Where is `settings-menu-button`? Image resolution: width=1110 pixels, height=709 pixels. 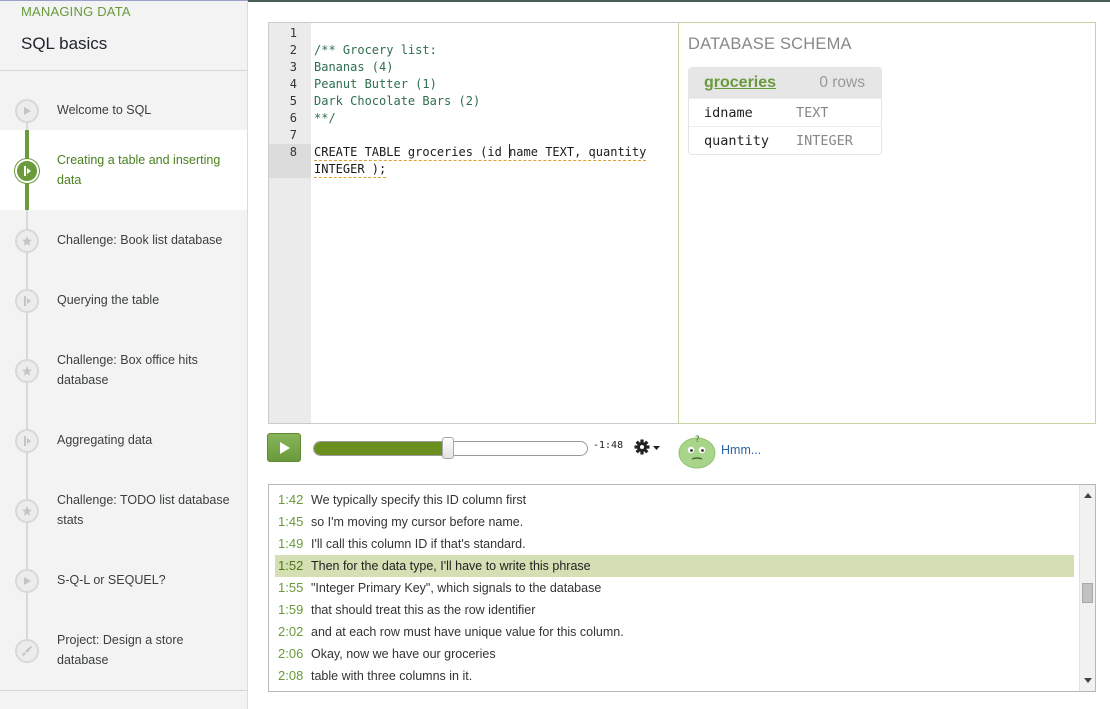
settings-menu-button is located at coordinates (649, 447).